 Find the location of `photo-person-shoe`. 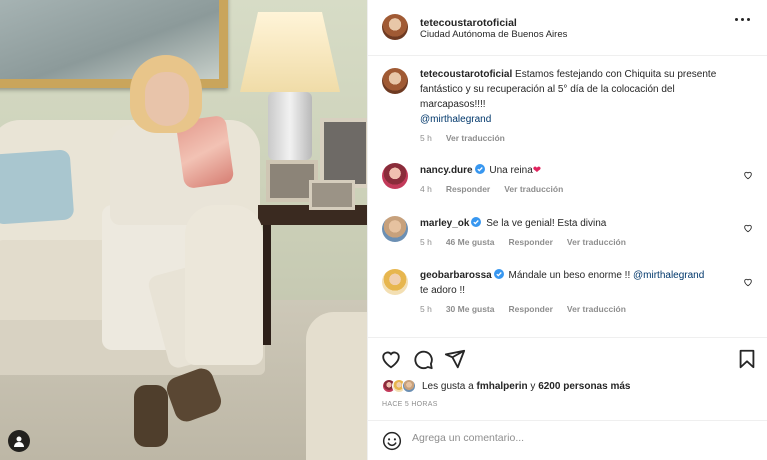

photo-person-shoe is located at coordinates (151, 416).